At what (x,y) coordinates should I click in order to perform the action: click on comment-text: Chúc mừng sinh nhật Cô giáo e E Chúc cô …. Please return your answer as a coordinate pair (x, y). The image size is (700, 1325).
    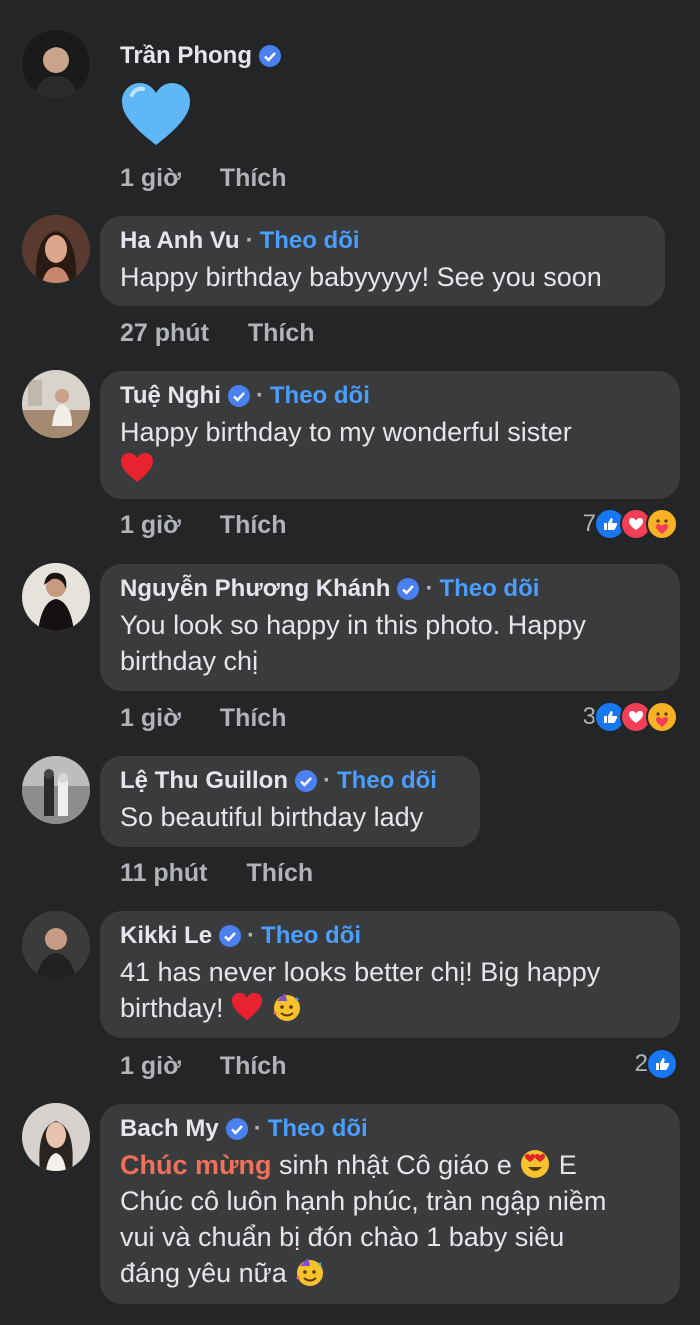
    Looking at the image, I should click on (390, 1219).